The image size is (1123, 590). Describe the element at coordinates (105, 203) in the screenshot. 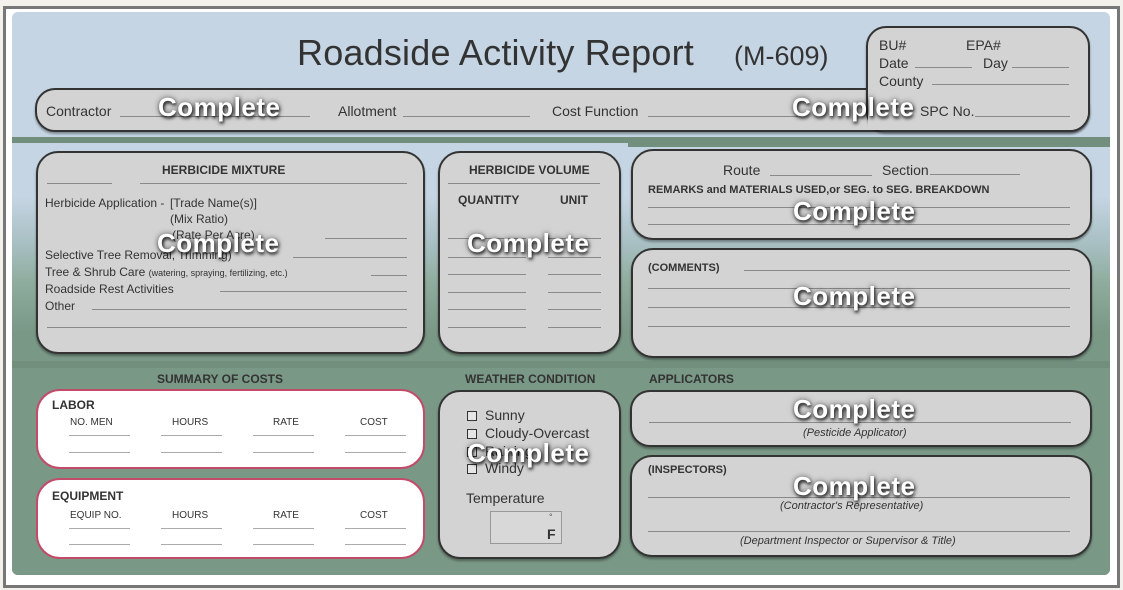

I see `herbicide-application-label: Herbicide Application -` at that location.